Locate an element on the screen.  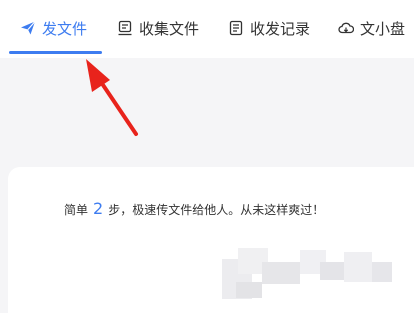
slogan-prefix: 简单 is located at coordinates (76, 210).